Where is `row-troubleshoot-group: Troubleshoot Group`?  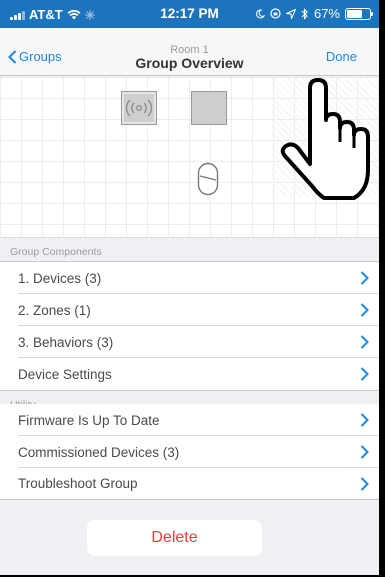 row-troubleshoot-group: Troubleshoot Group is located at coordinates (189, 484).